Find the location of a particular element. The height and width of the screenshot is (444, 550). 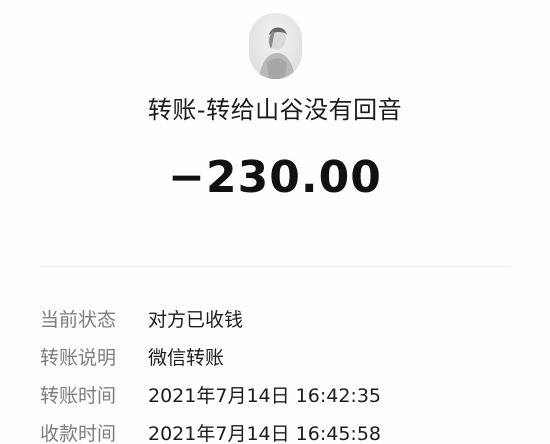

detail-value: 2021年7月14日 16:42:35 is located at coordinates (264, 395).